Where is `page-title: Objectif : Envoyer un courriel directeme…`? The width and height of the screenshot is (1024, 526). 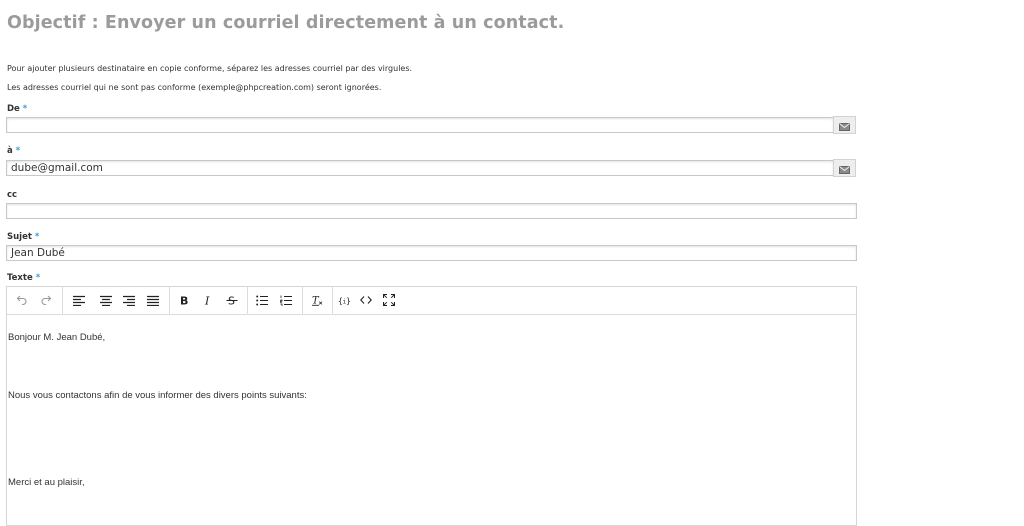
page-title: Objectif : Envoyer un courriel directeme… is located at coordinates (286, 23).